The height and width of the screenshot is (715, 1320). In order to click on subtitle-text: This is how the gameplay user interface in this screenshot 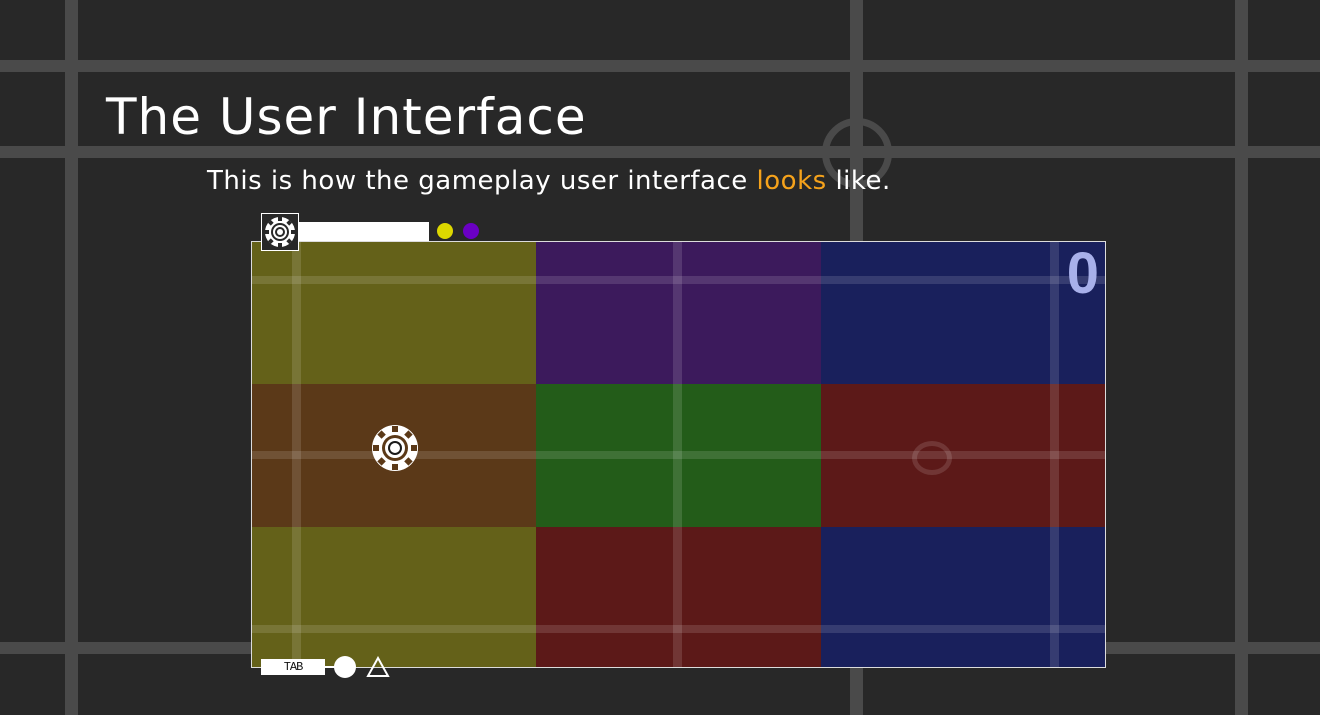, I will do `click(482, 181)`.